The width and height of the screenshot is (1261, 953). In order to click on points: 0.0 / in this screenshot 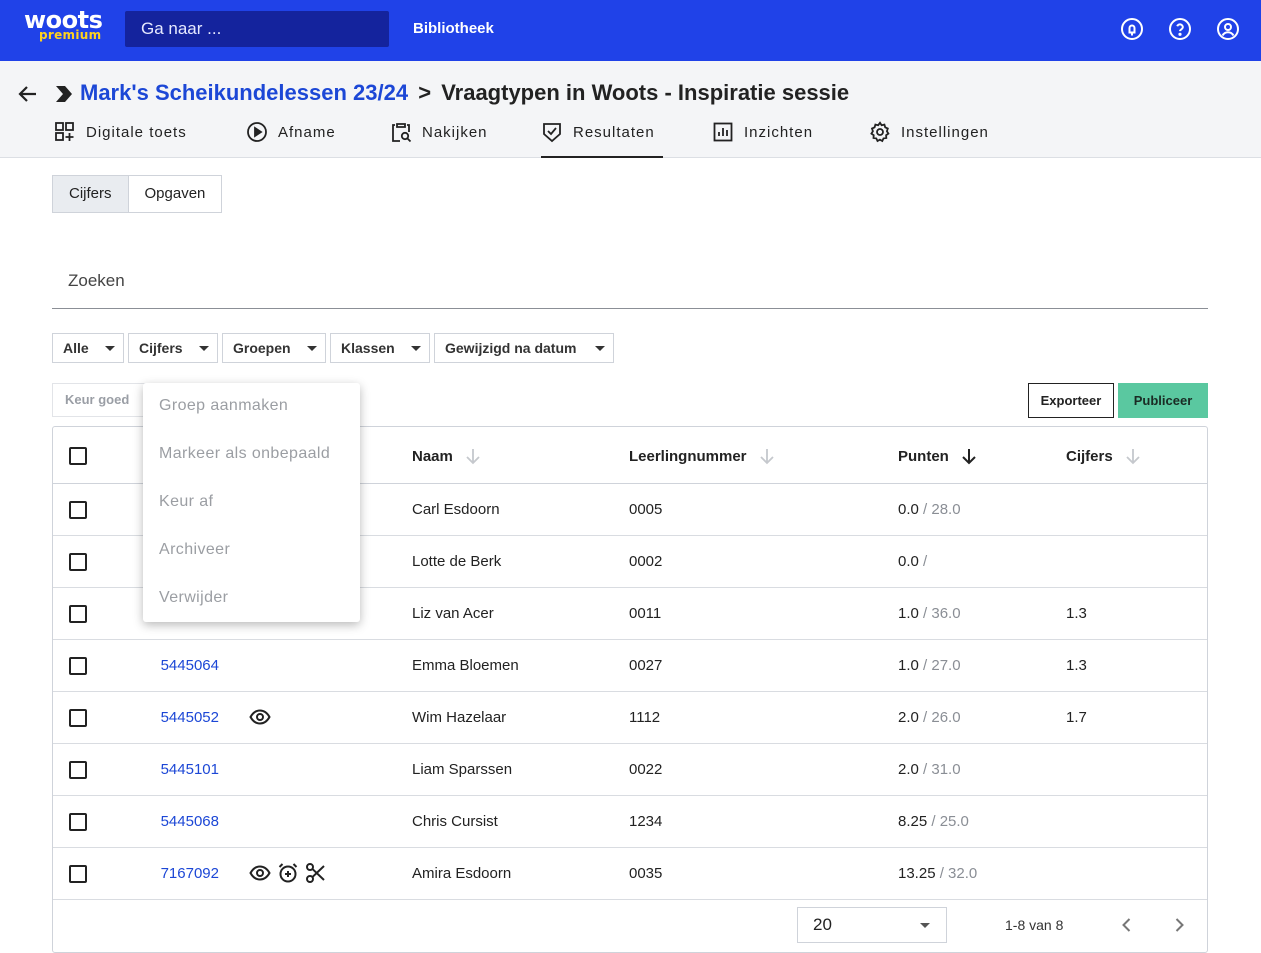, I will do `click(912, 562)`.